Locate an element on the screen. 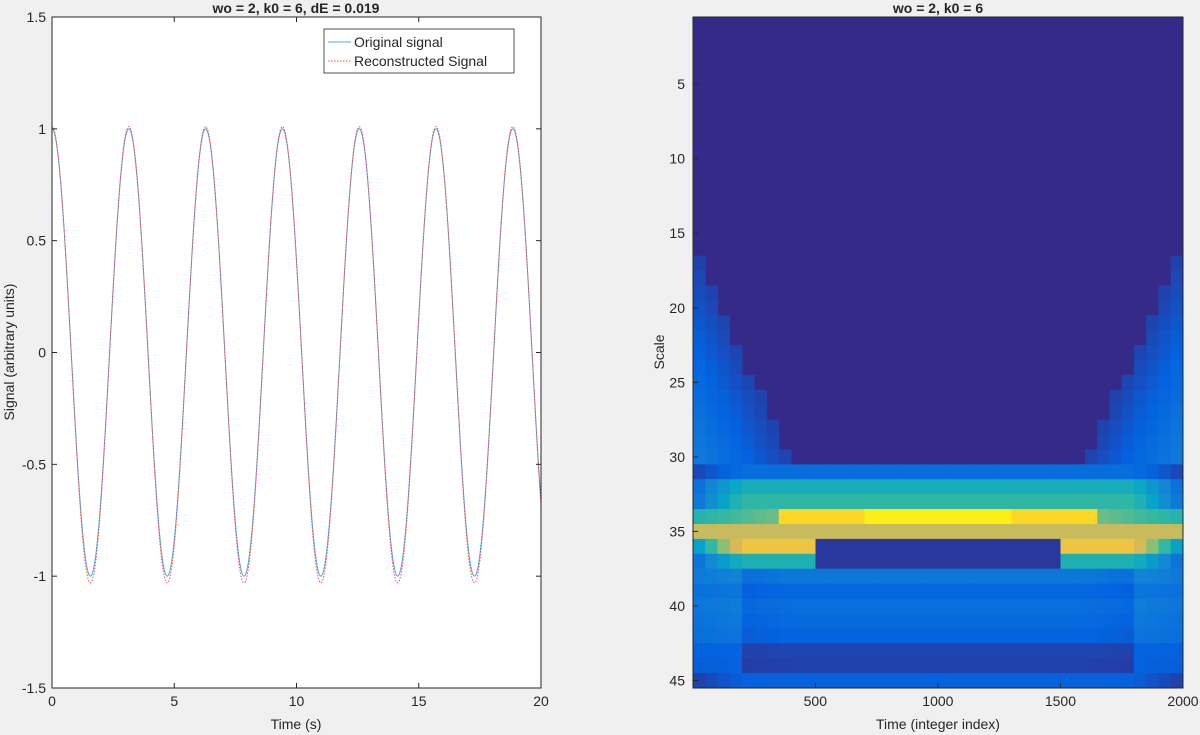 The height and width of the screenshot is (735, 1200). x-tick-label: 10 is located at coordinates (297, 701).